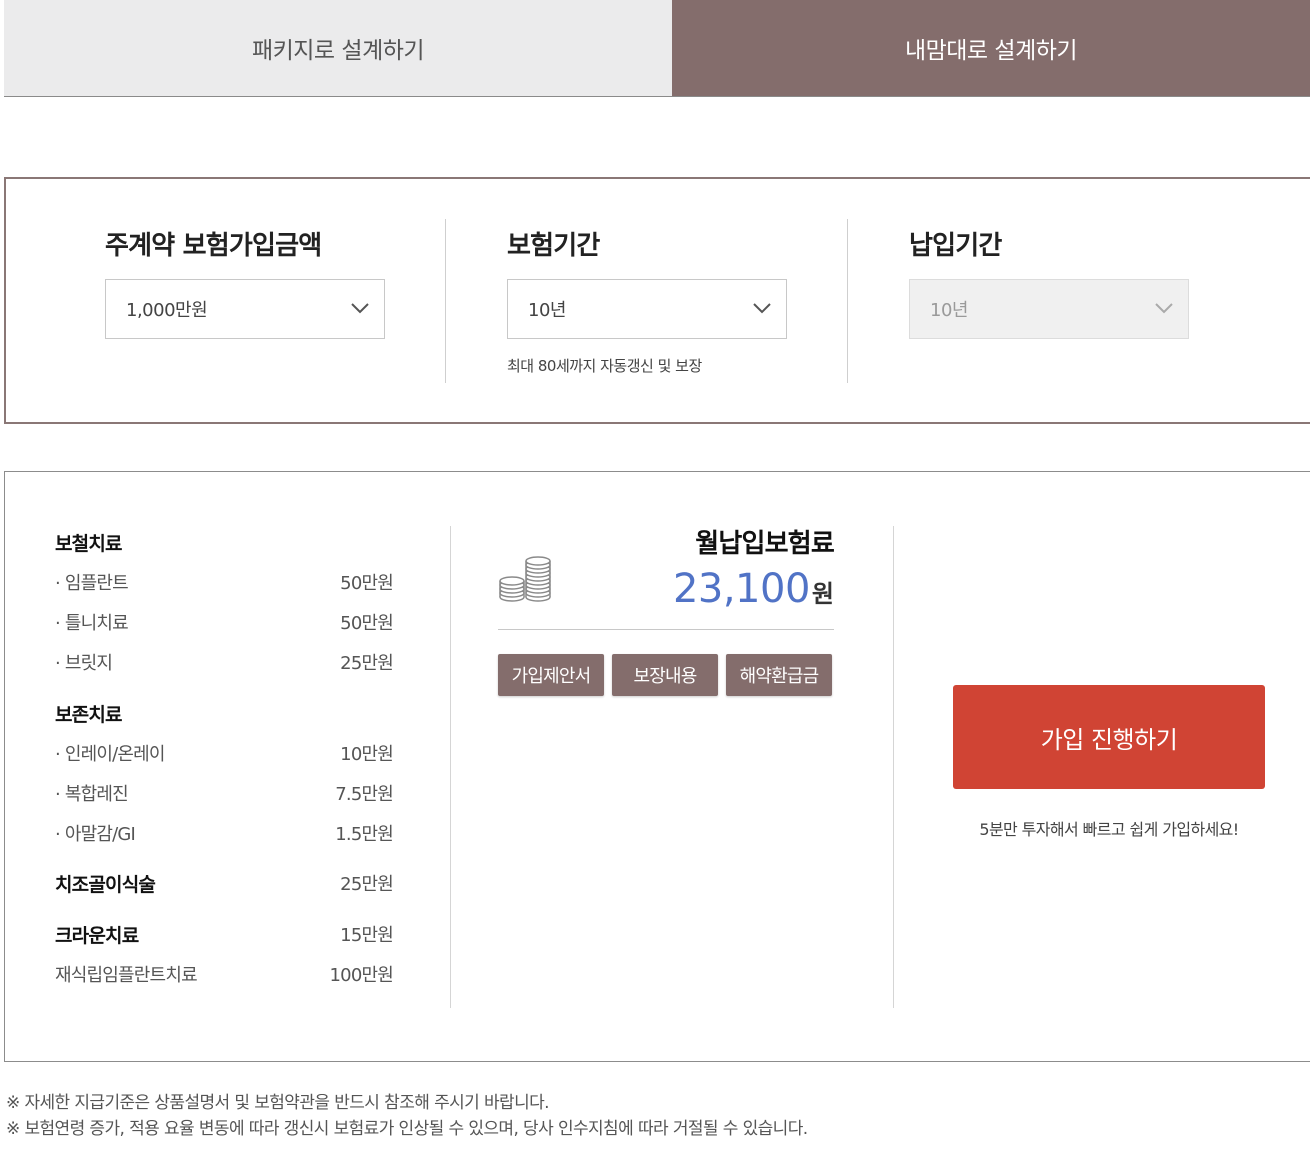 The image size is (1310, 1158). I want to click on design-tabs: 패키지로 설계하기 내맘대로 설계하기, so click(657, 48).